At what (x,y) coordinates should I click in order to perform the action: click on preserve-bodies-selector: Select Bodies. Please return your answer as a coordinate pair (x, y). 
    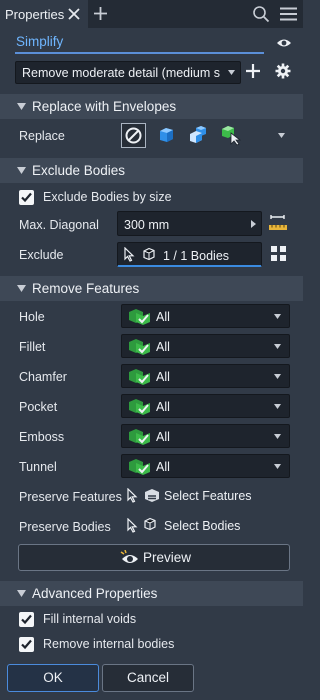
    Looking at the image, I should click on (205, 526).